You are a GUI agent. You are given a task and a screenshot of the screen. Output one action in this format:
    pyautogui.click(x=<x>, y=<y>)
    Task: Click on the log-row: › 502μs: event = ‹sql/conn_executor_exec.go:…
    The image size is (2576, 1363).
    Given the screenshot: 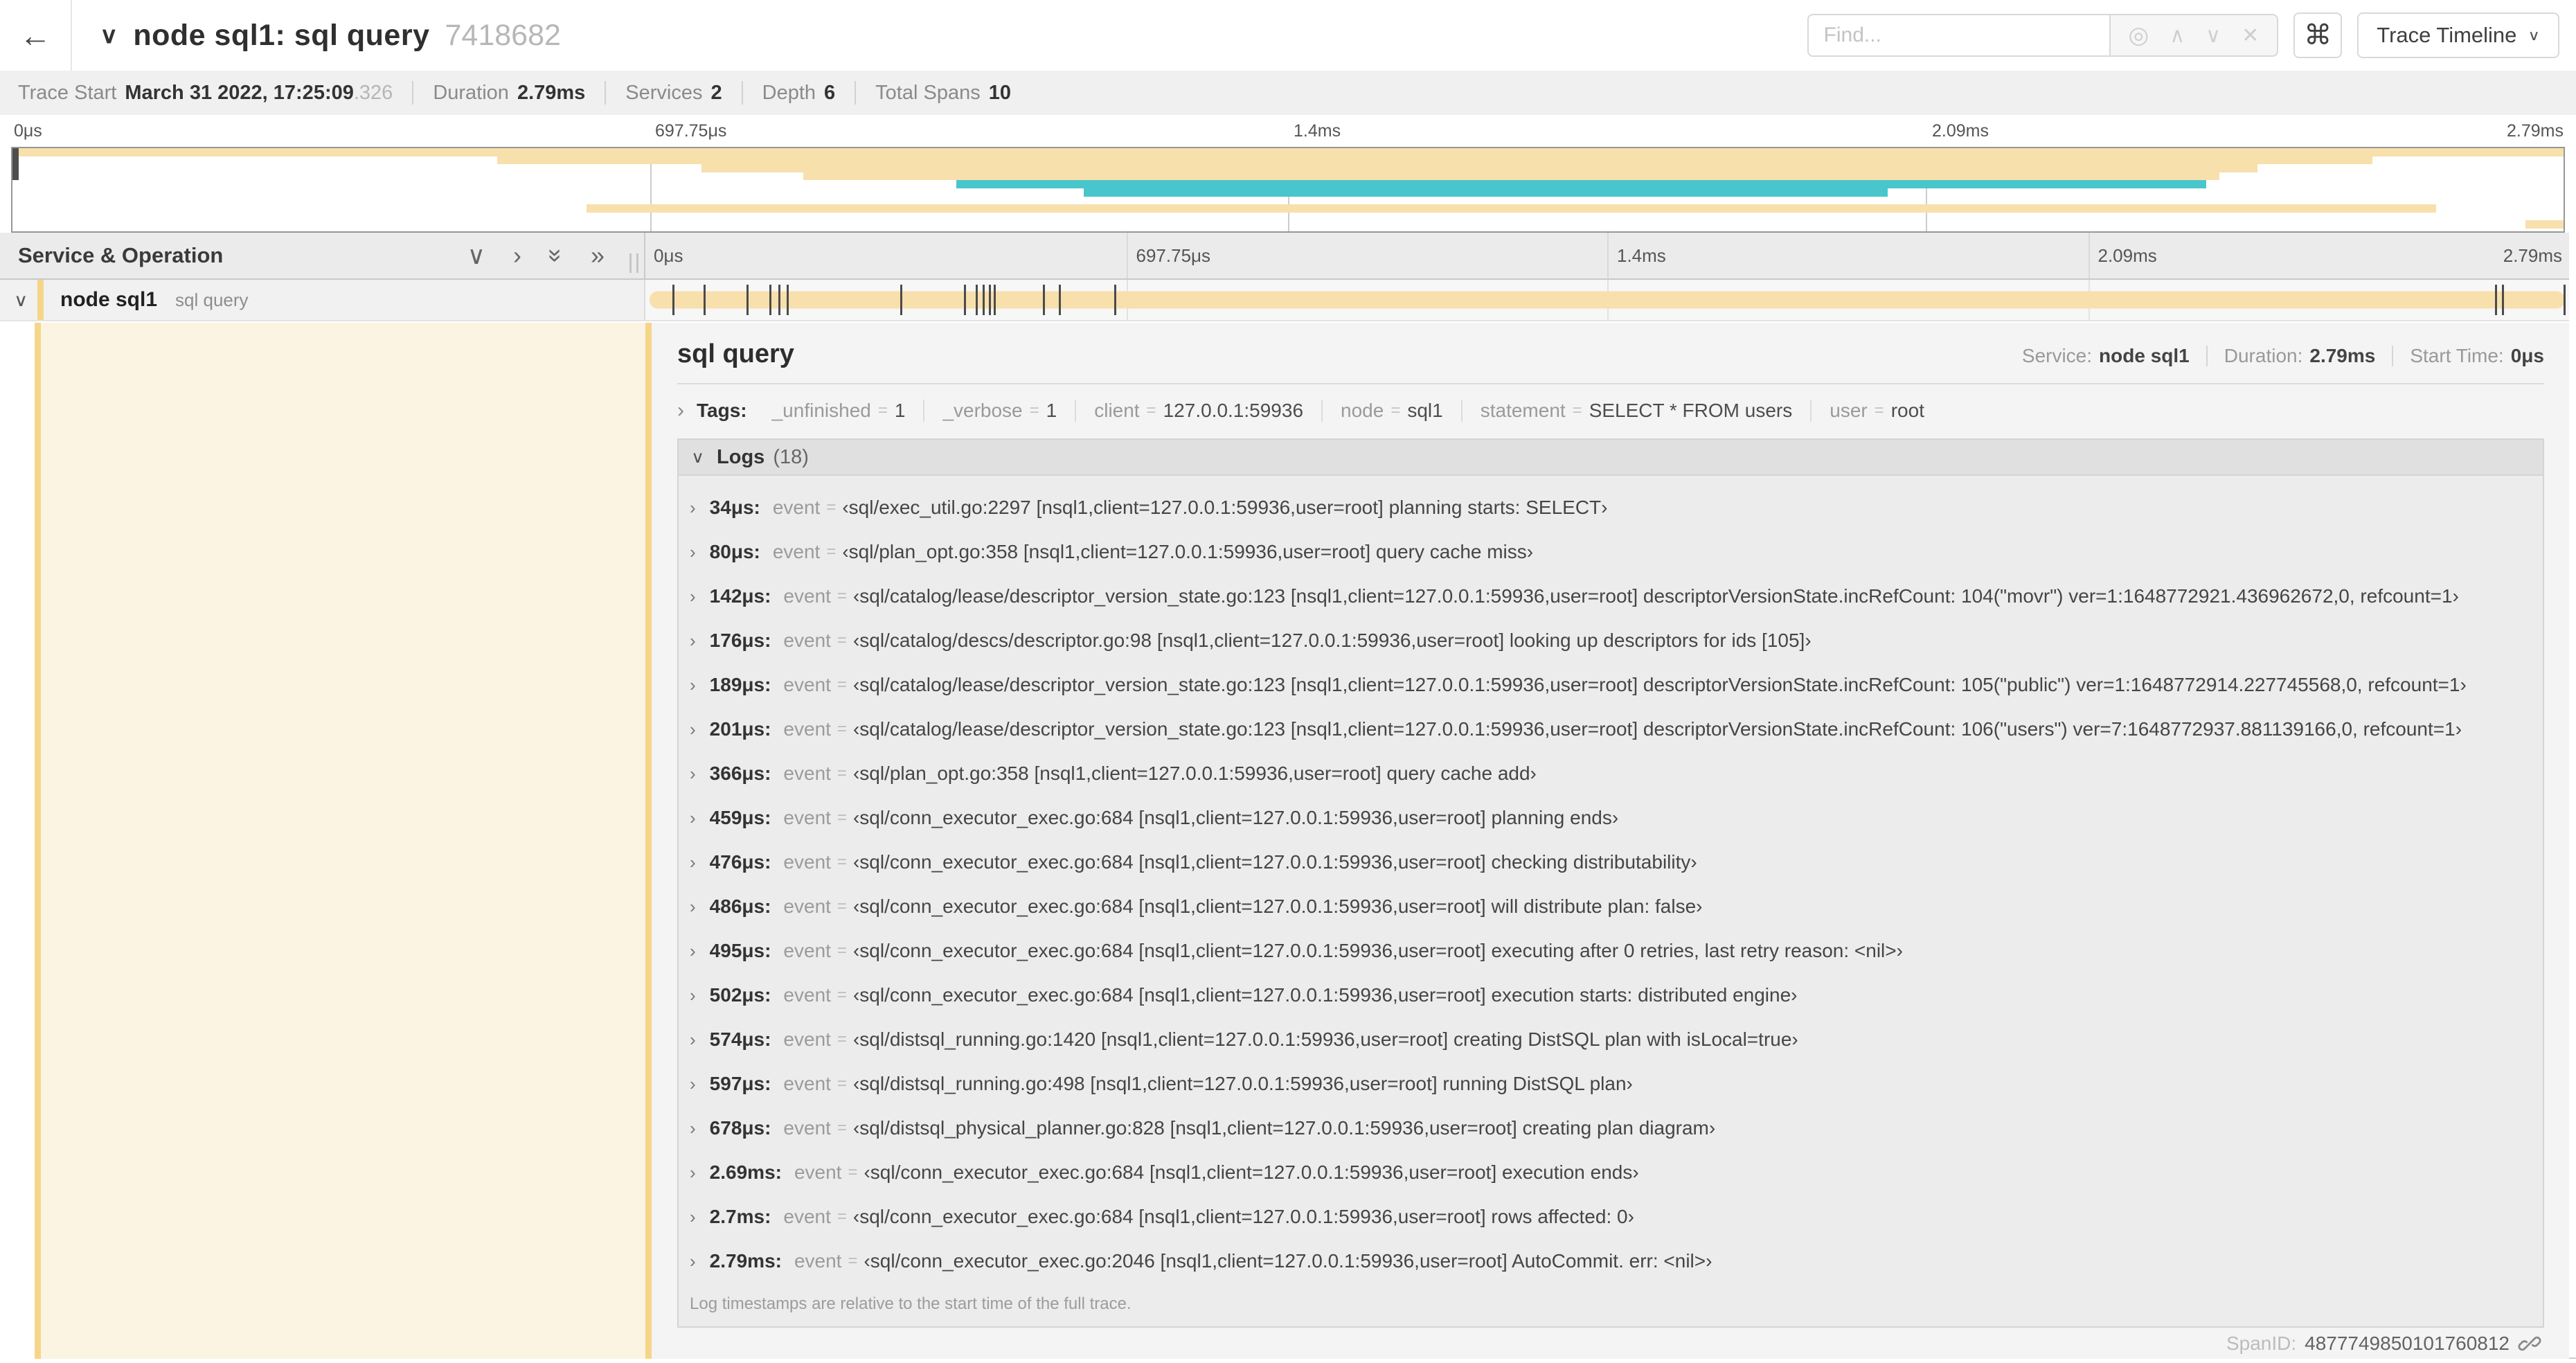 What is the action you would take?
    pyautogui.click(x=1611, y=995)
    